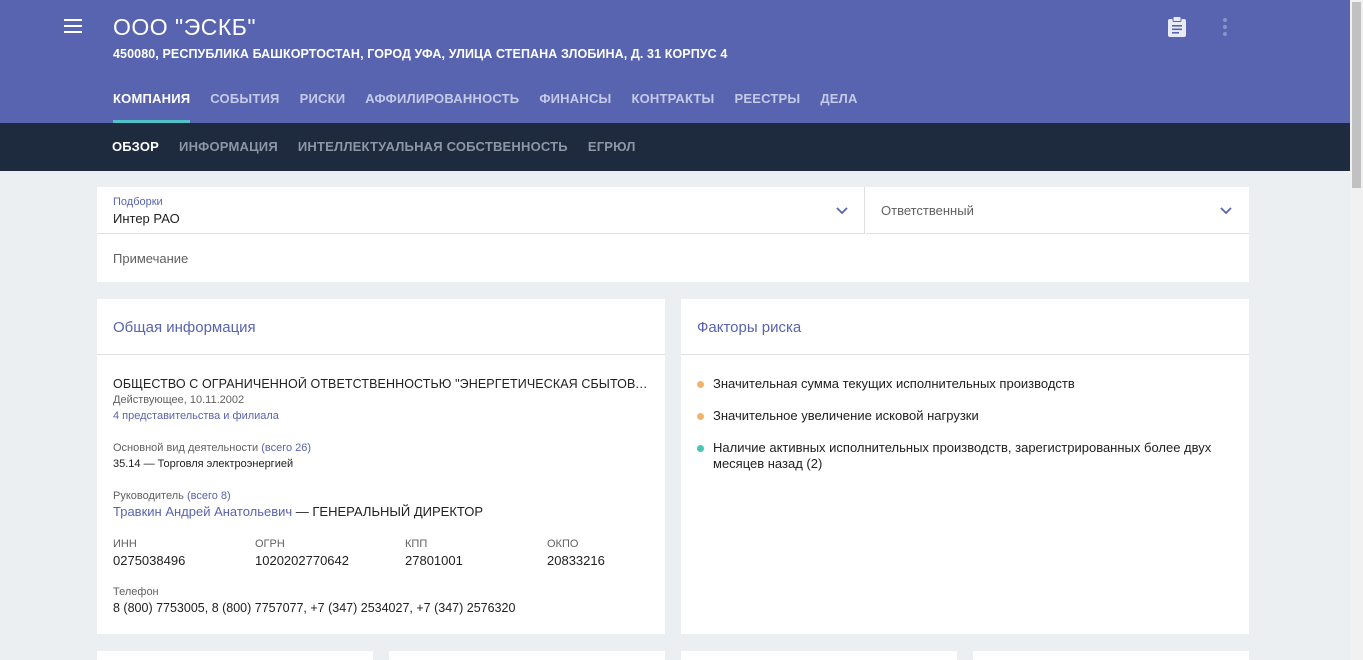 The width and height of the screenshot is (1363, 660). I want to click on card-title: Факторы риска, so click(749, 327).